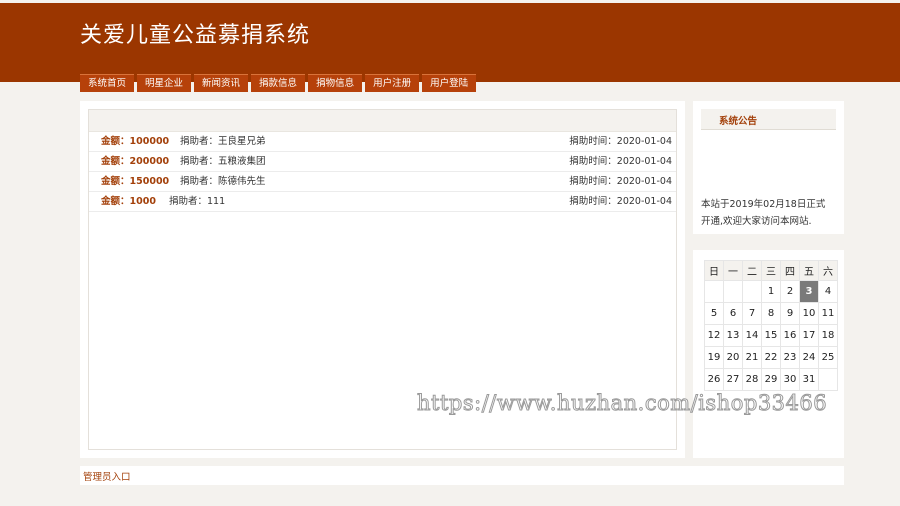 This screenshot has height=506, width=900. I want to click on calendar-day: 23, so click(790, 357).